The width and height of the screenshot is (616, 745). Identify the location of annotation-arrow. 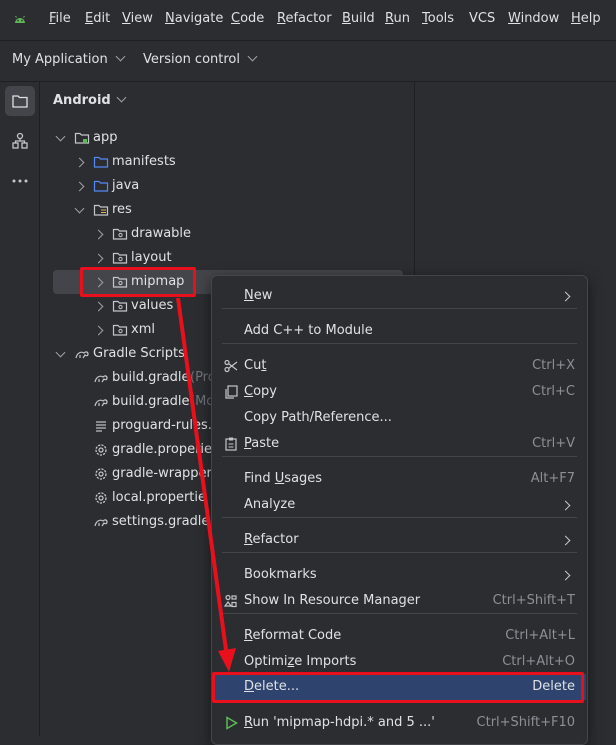
(206, 484).